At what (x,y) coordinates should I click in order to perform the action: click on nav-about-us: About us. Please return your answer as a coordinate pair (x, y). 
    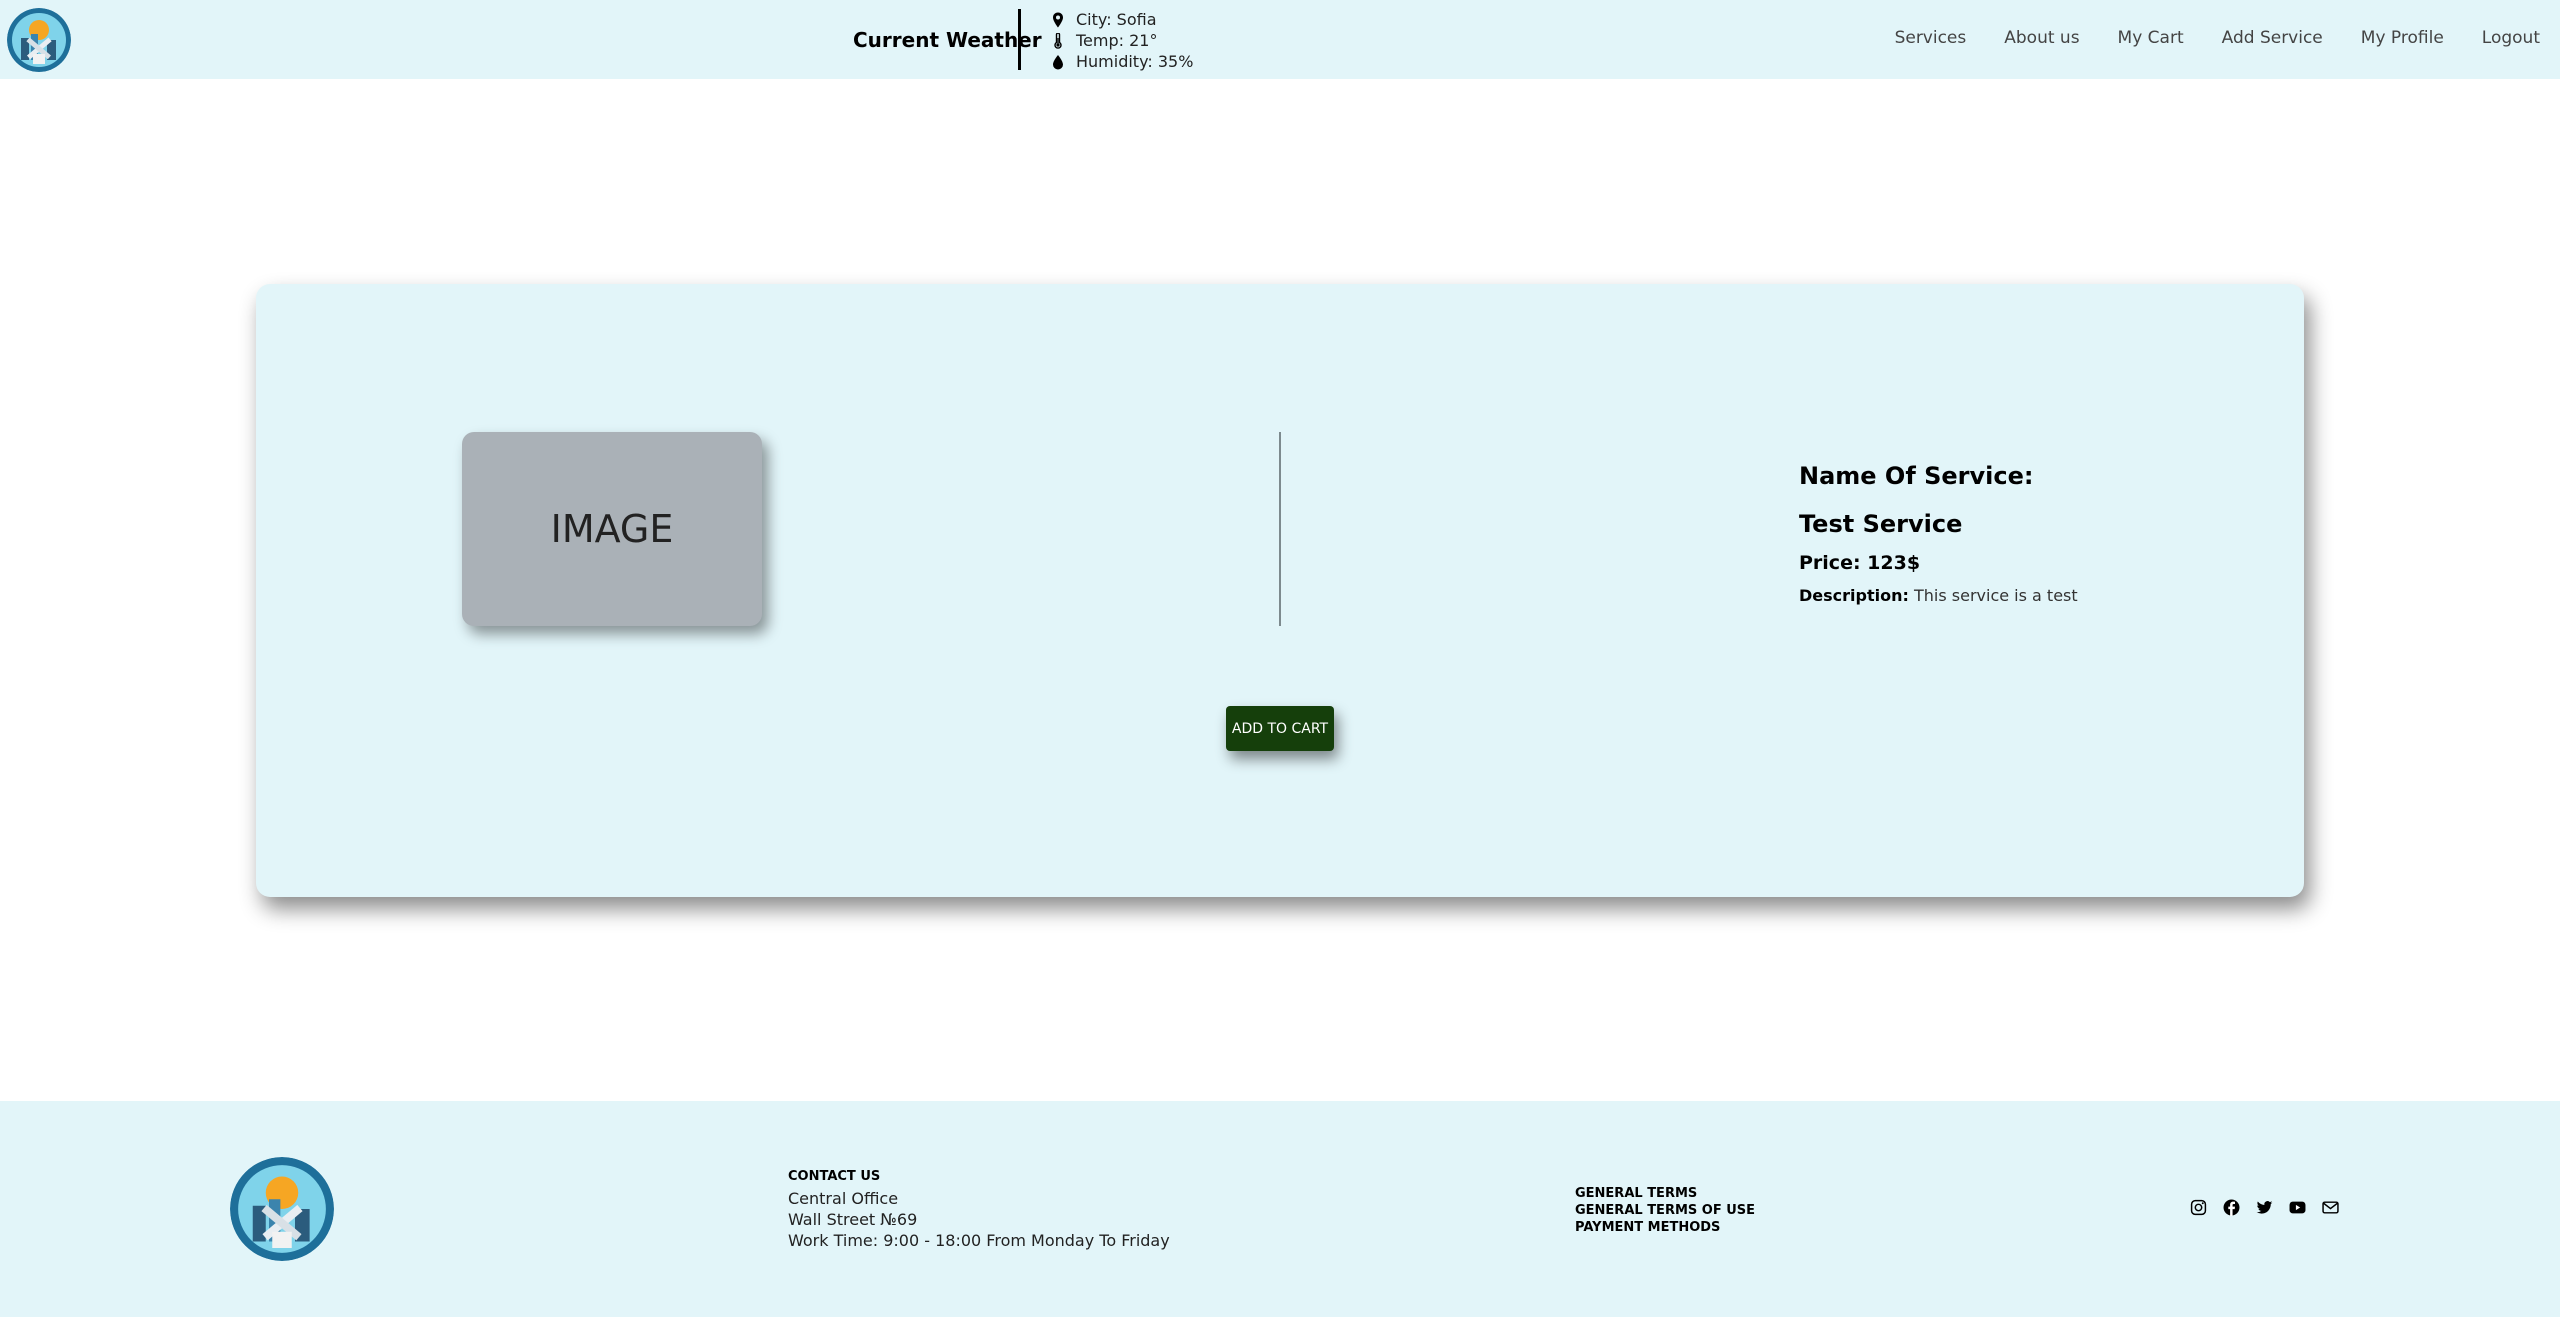
    Looking at the image, I should click on (2041, 38).